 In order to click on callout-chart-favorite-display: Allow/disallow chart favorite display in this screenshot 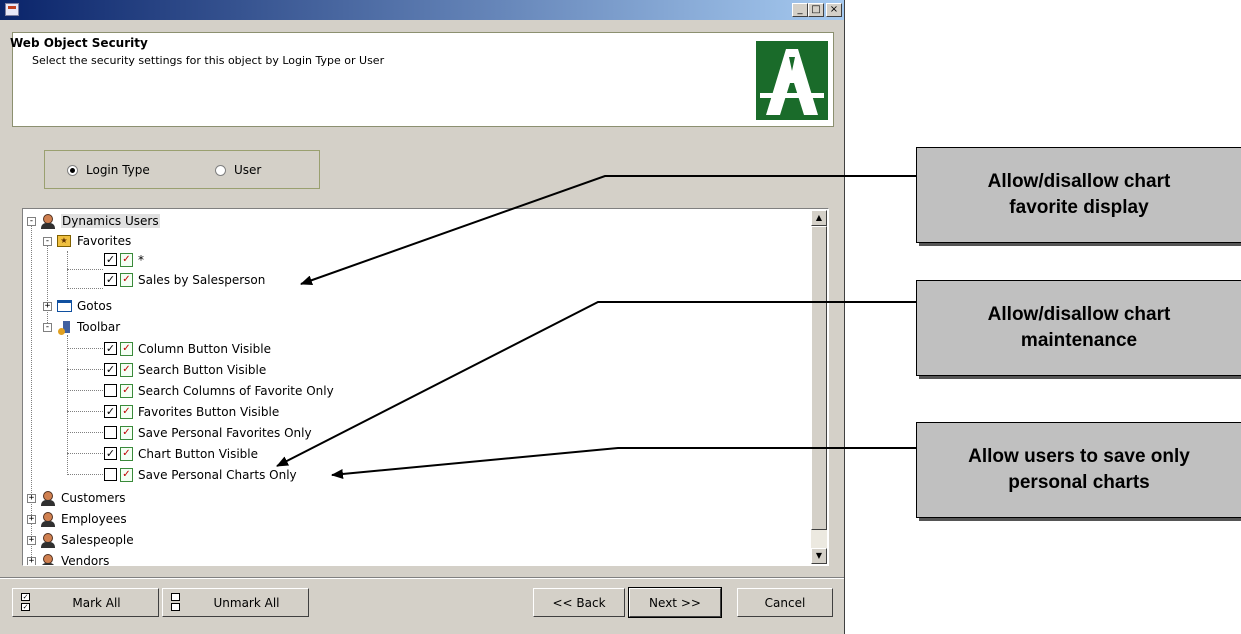, I will do `click(1078, 195)`.